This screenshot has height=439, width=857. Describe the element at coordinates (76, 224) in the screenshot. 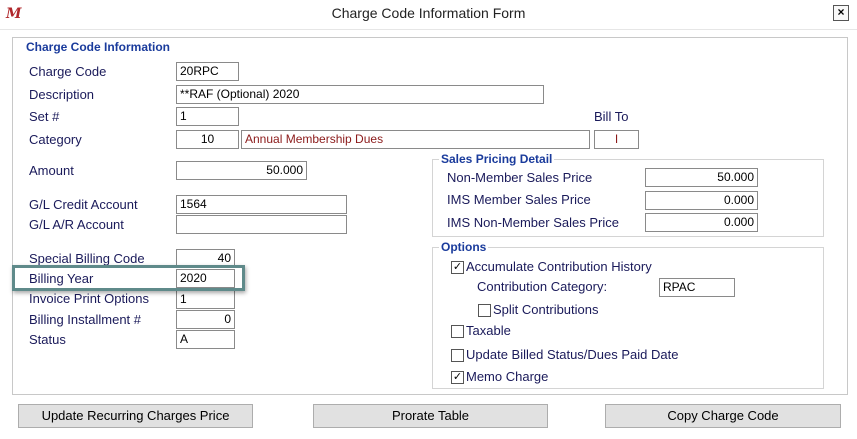

I see `gl-ar-account-label: G/L A/R Account` at that location.